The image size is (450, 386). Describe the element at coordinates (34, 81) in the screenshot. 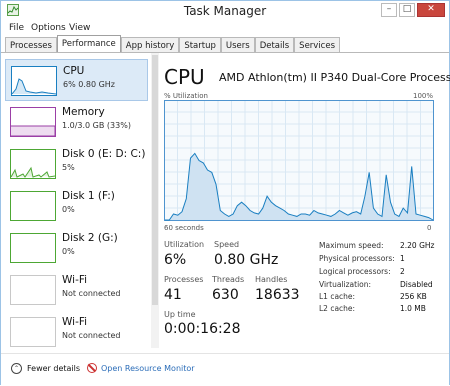

I see `cpu-thumbnail-graph` at that location.